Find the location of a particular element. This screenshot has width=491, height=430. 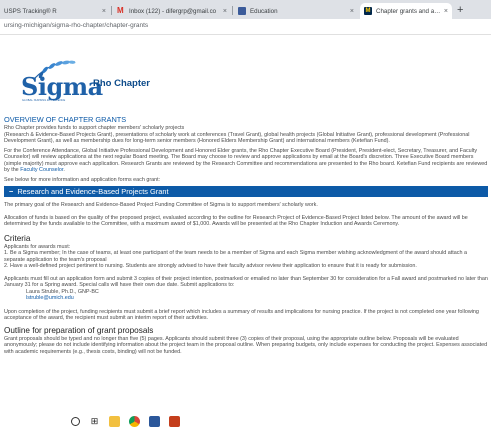

education-icon is located at coordinates (242, 11).